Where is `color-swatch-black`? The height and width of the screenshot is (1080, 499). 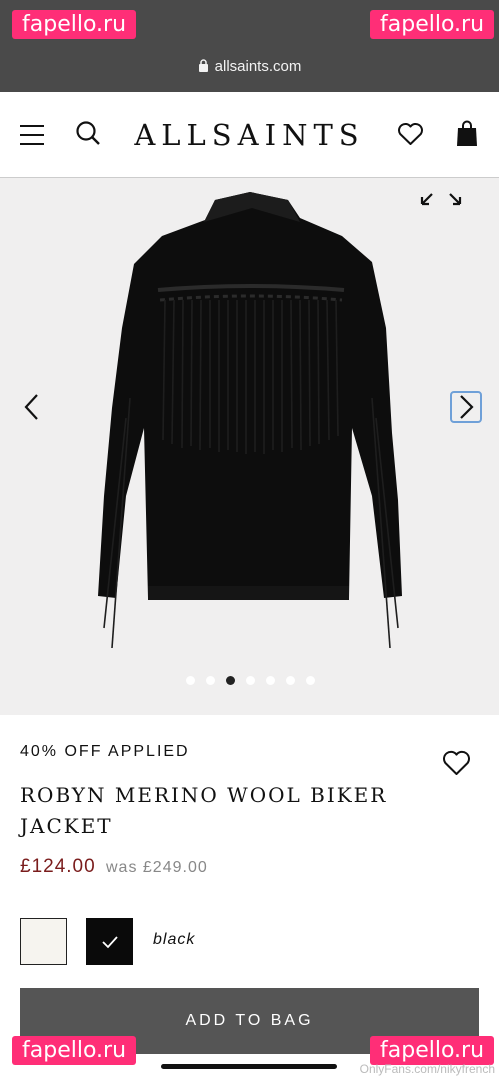 color-swatch-black is located at coordinates (109, 941).